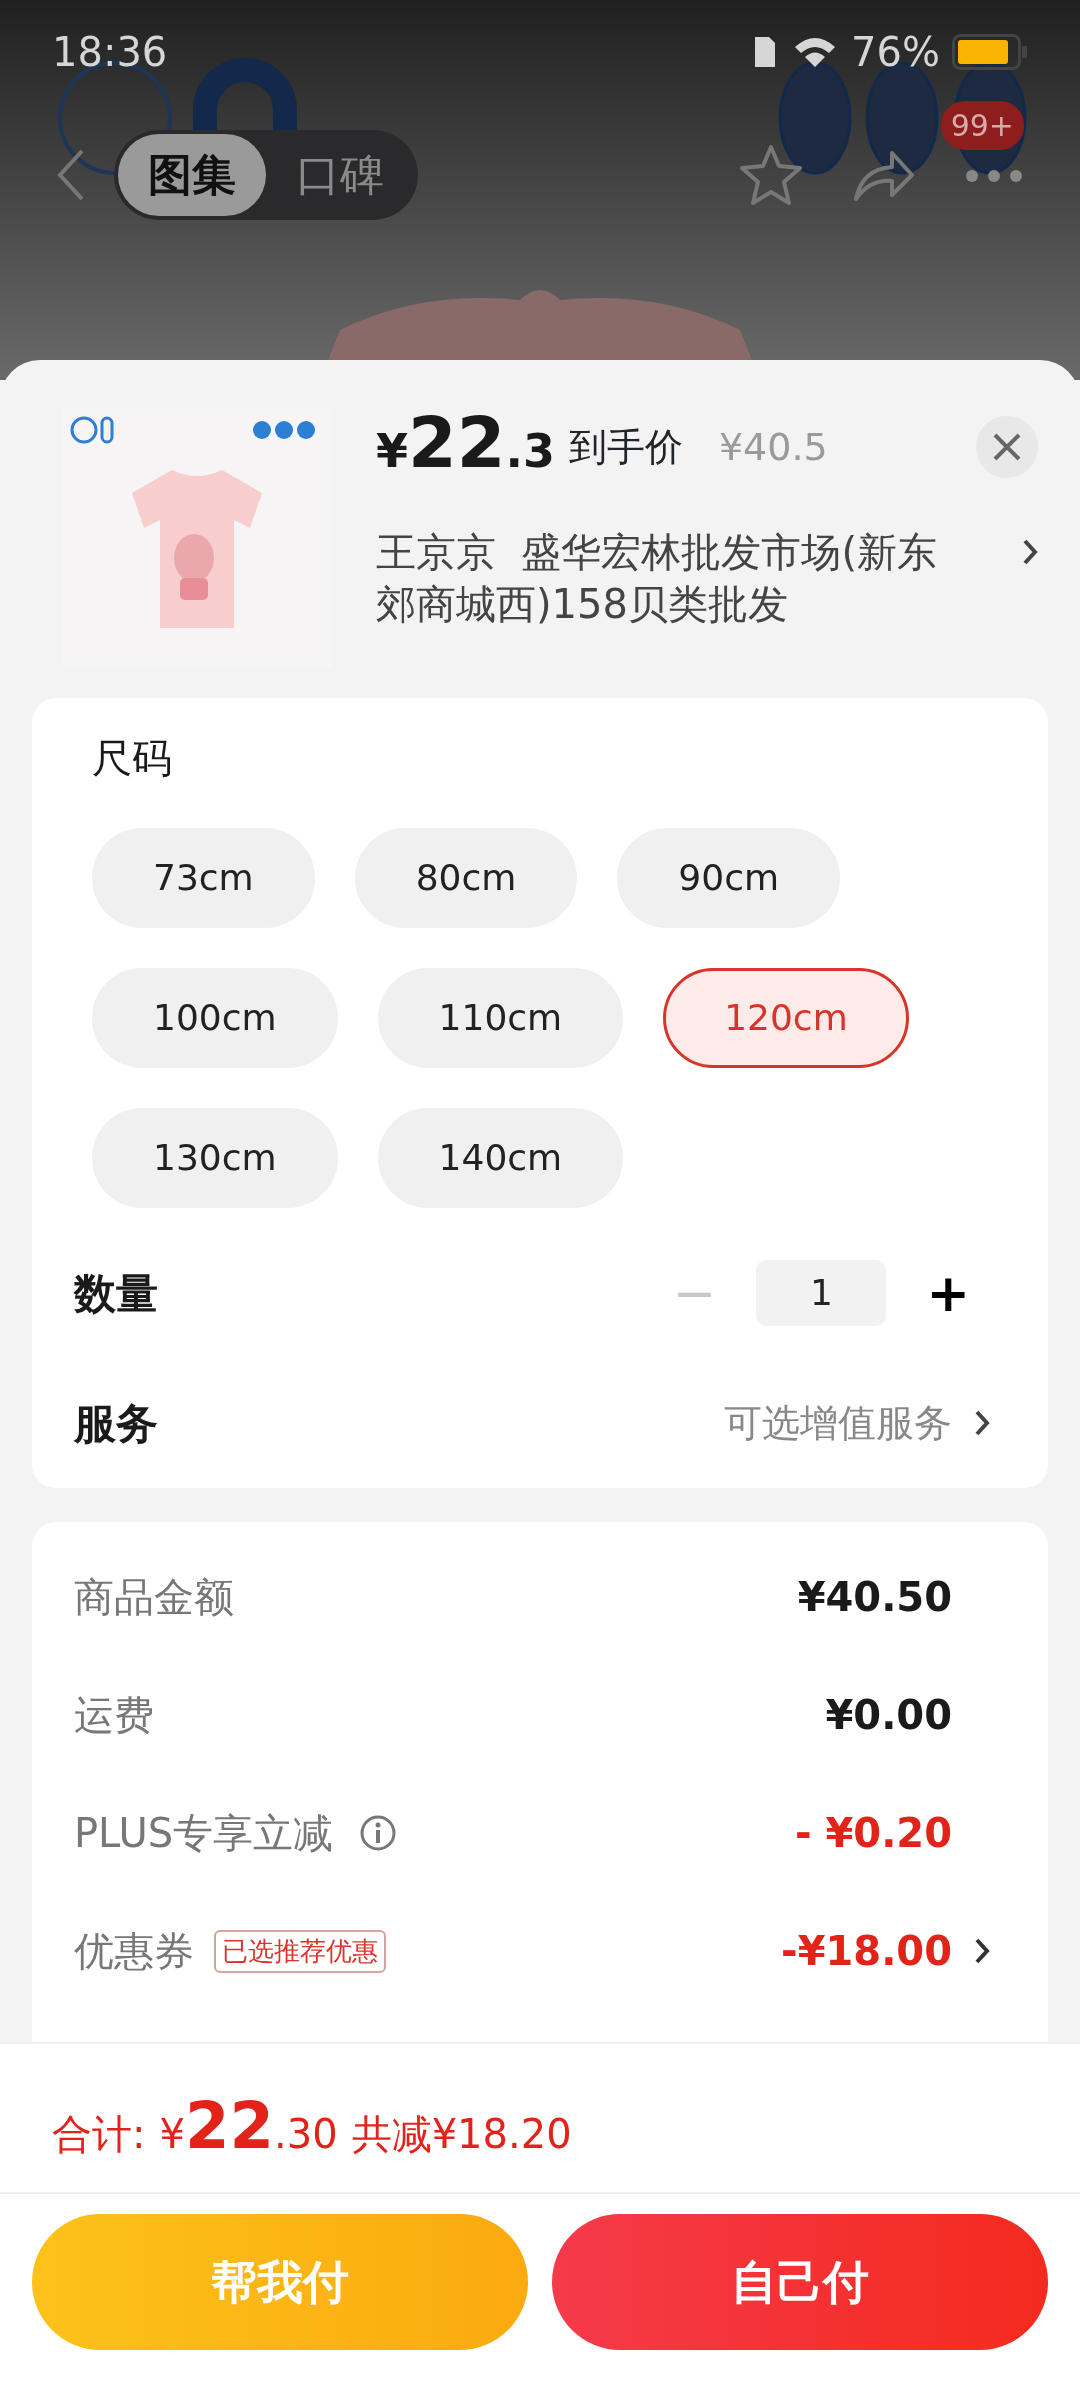 This screenshot has height=2400, width=1080. I want to click on summary-label: PLUS专享立减, so click(204, 1833).